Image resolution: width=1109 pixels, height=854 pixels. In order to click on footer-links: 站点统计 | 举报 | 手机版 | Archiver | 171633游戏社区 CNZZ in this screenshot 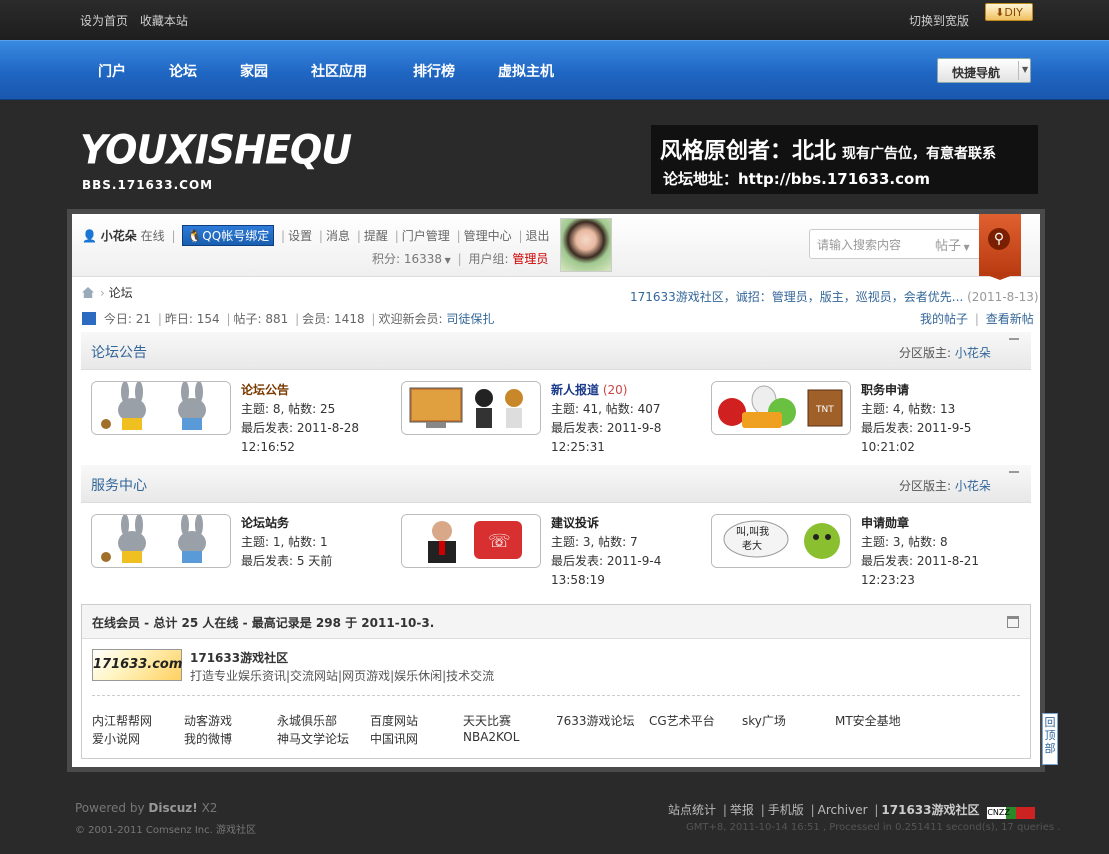, I will do `click(852, 810)`.